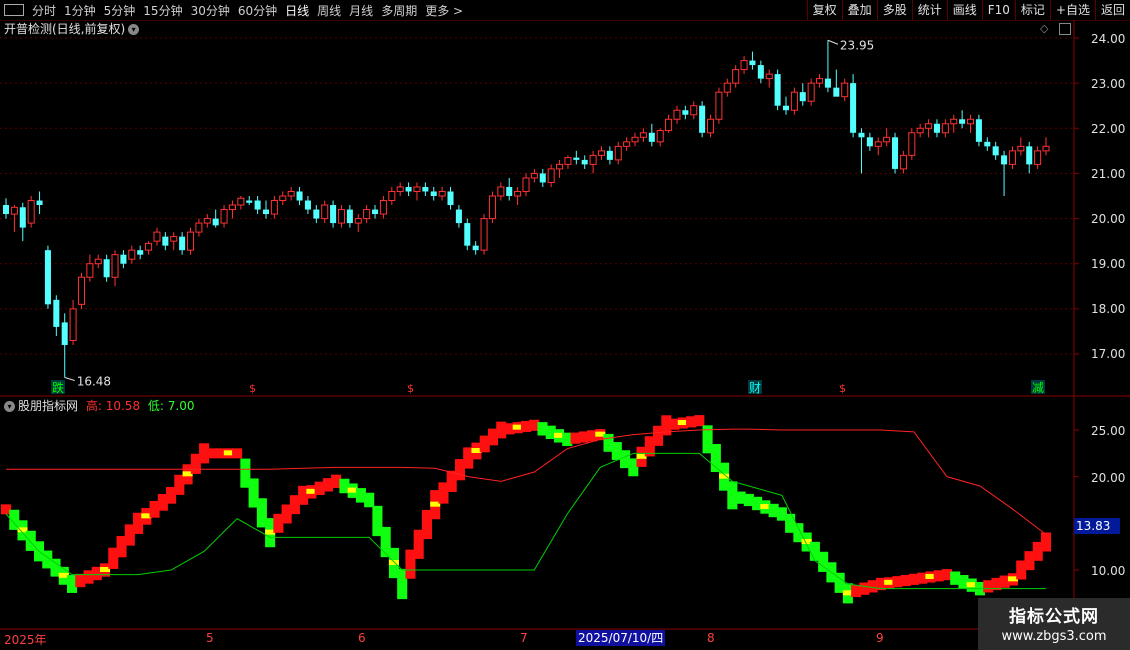  What do you see at coordinates (94, 381) in the screenshot?
I see `low-annotation: 16.48` at bounding box center [94, 381].